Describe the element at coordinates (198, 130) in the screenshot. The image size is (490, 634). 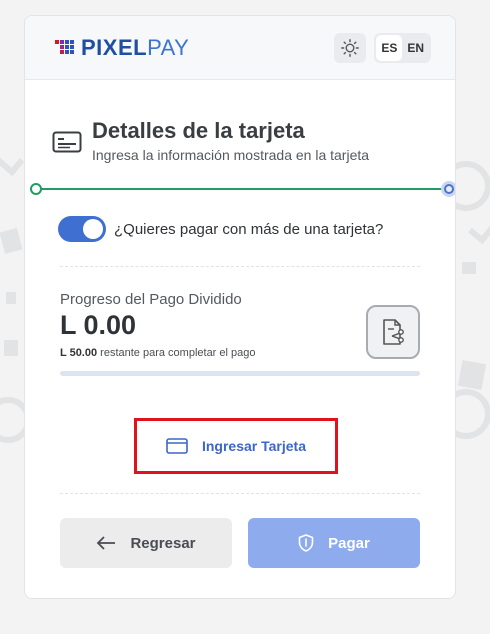
I see `page-title: Detalles de la tarjeta` at that location.